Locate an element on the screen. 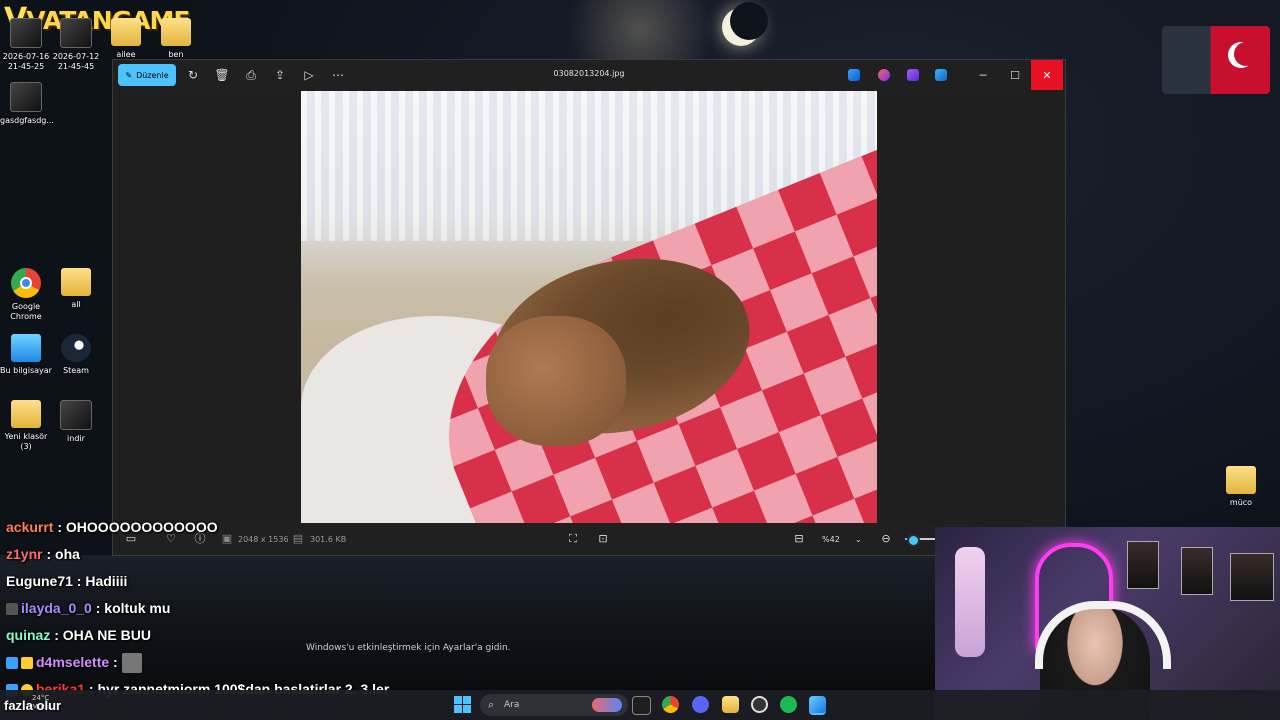  desktop-icon-video-1: 2026-07-16 21-45-25 is located at coordinates (26, 45).